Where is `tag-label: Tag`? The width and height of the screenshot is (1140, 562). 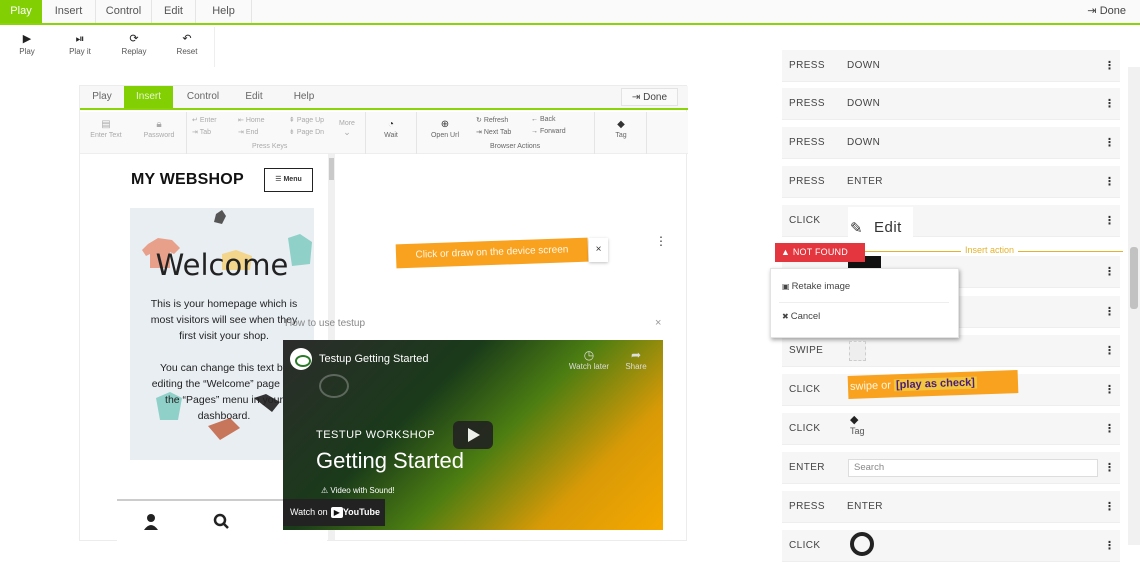 tag-label: Tag is located at coordinates (621, 135).